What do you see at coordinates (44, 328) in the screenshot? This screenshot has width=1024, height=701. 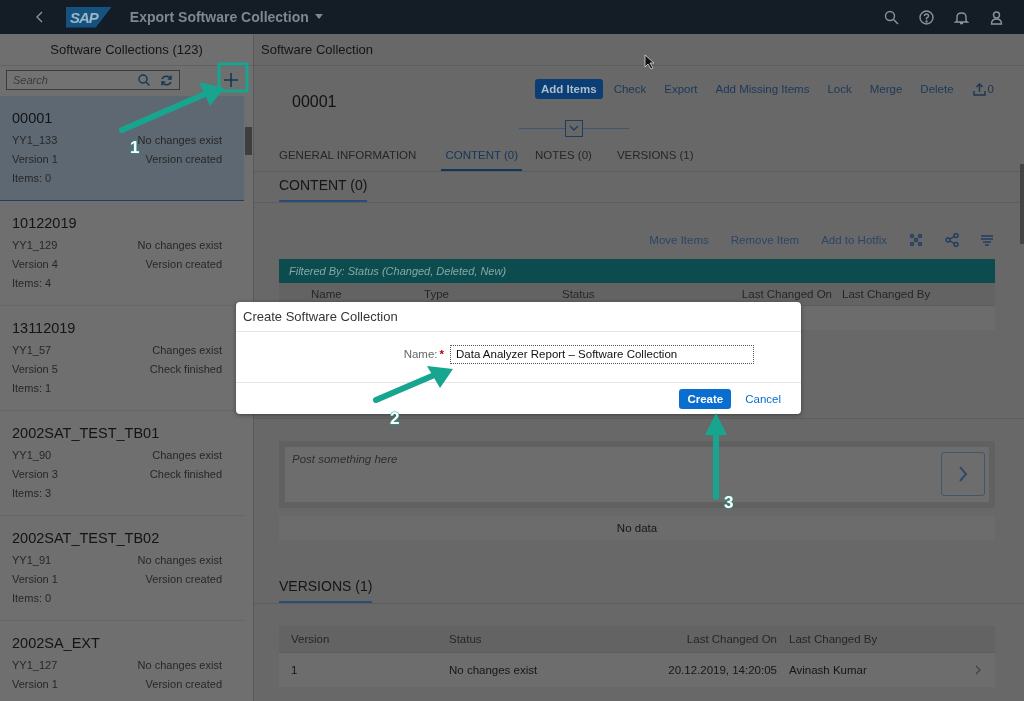 I see `item-title: 13112019` at bounding box center [44, 328].